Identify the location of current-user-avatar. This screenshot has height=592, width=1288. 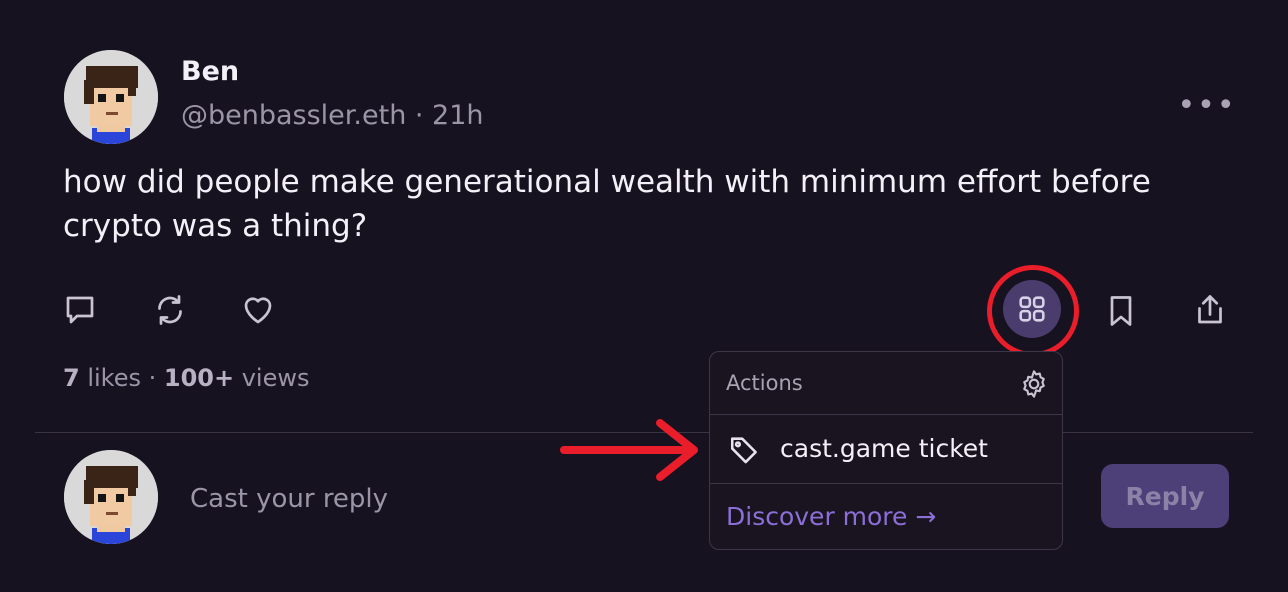
(111, 497).